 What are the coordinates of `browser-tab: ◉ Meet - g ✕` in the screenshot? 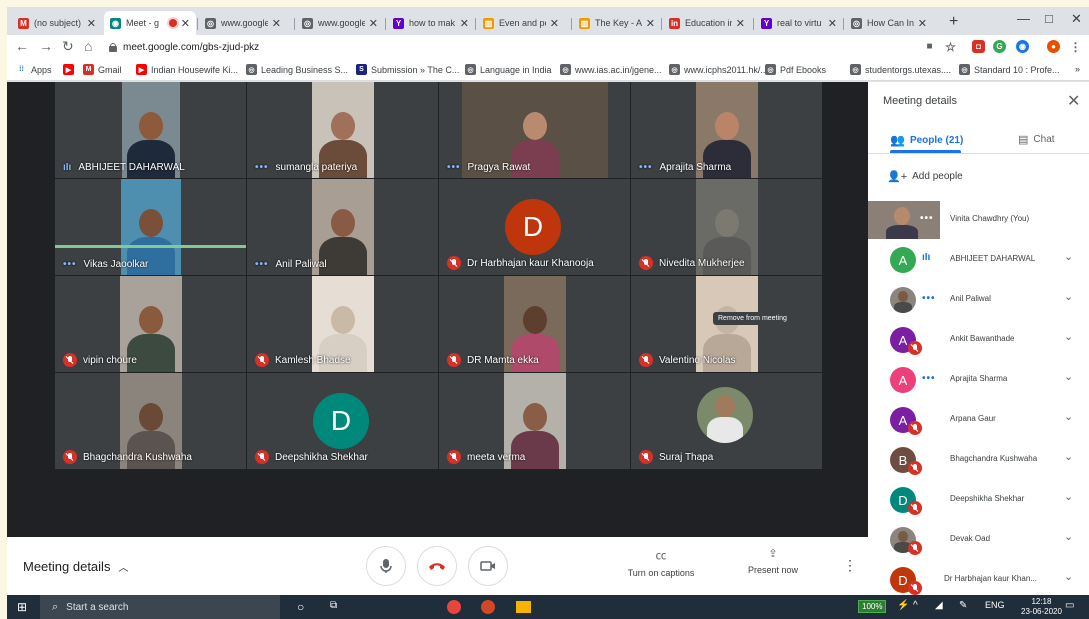 It's located at (150, 23).